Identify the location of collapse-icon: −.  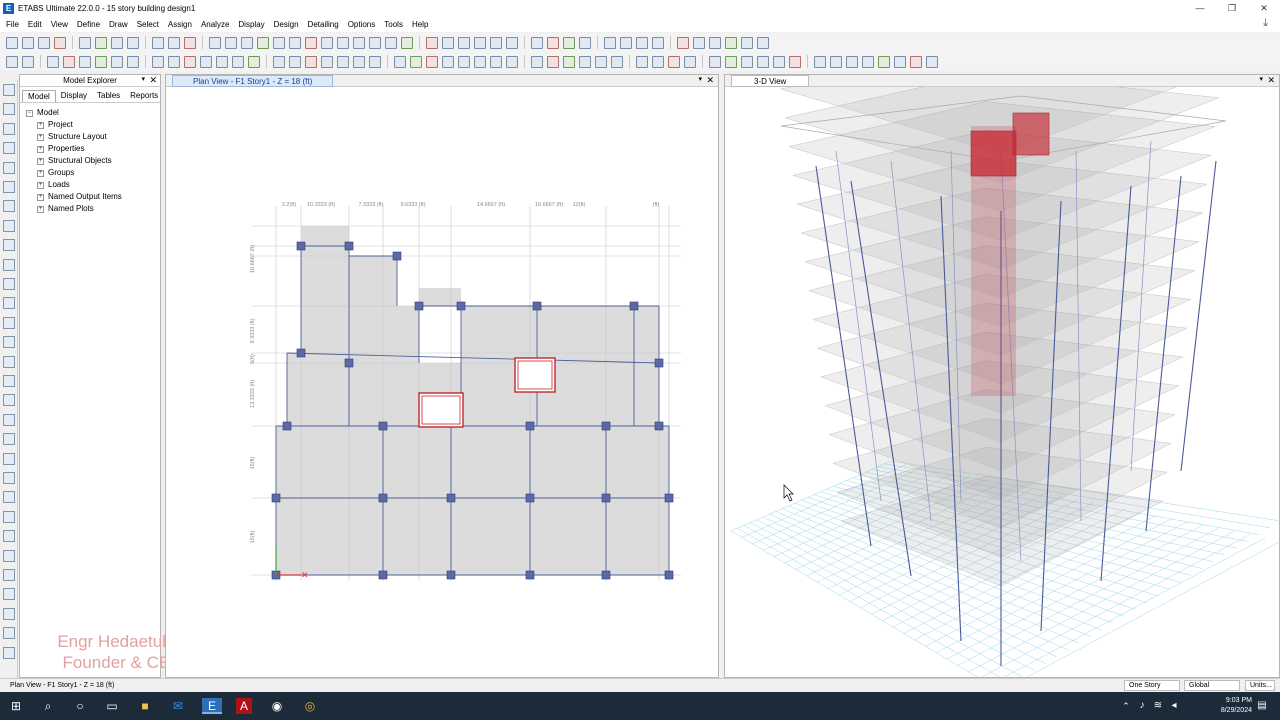
(29, 113).